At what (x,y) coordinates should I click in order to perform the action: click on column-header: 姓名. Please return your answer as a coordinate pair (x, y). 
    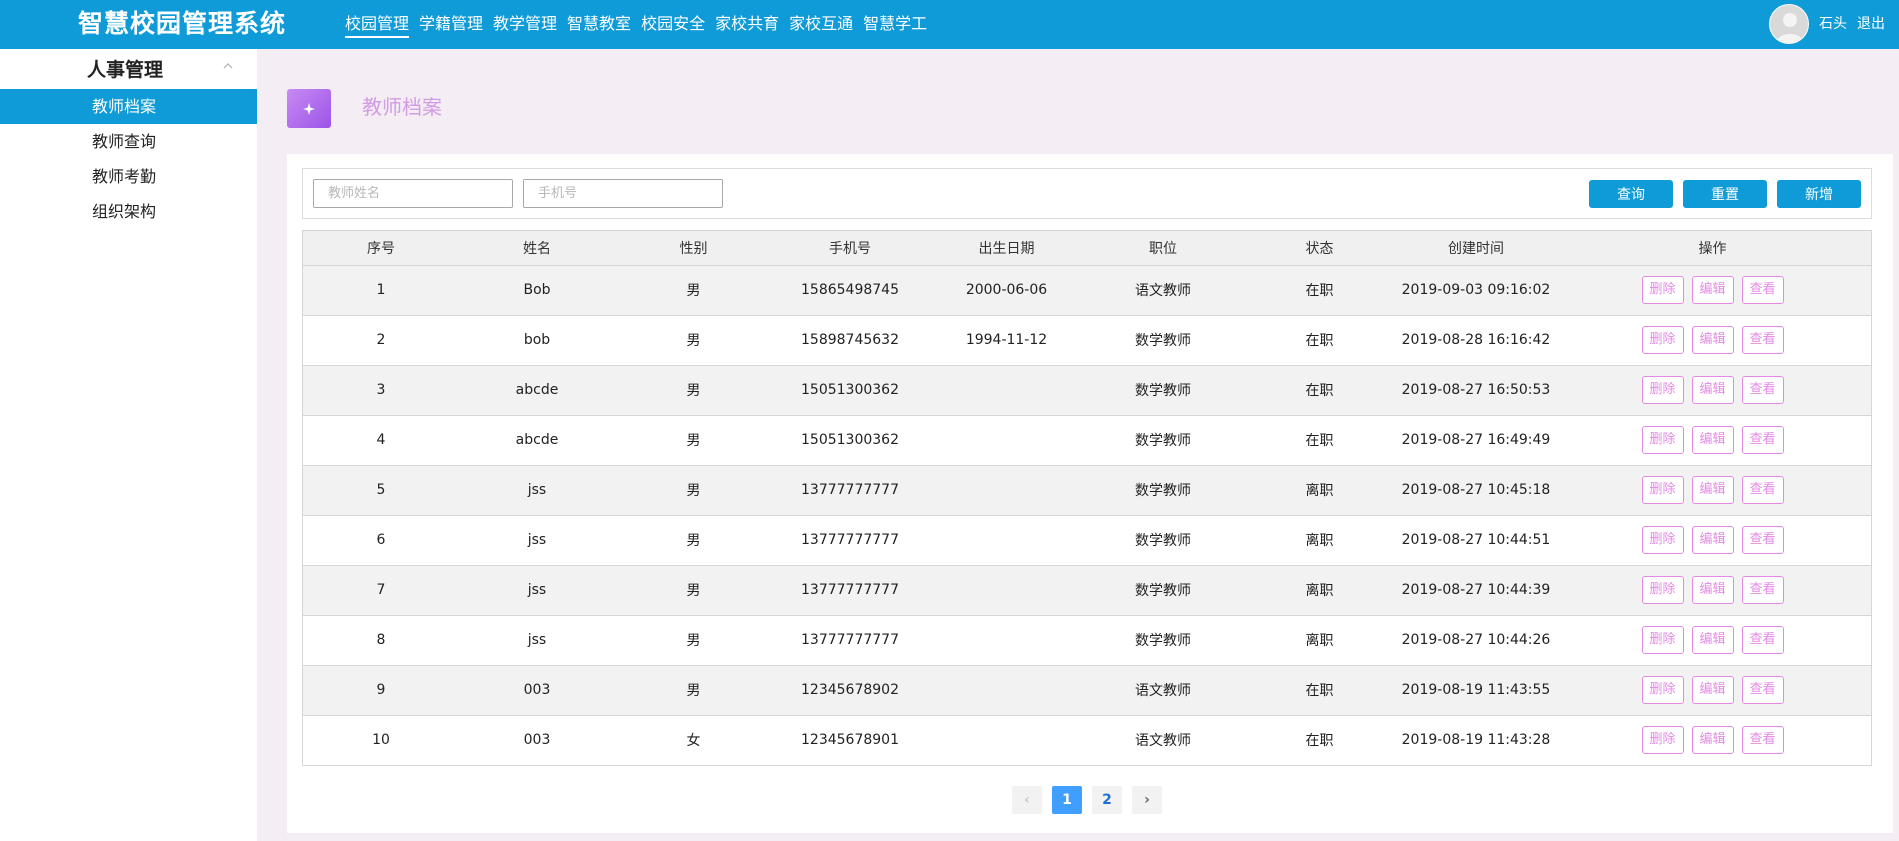
    Looking at the image, I should click on (537, 248).